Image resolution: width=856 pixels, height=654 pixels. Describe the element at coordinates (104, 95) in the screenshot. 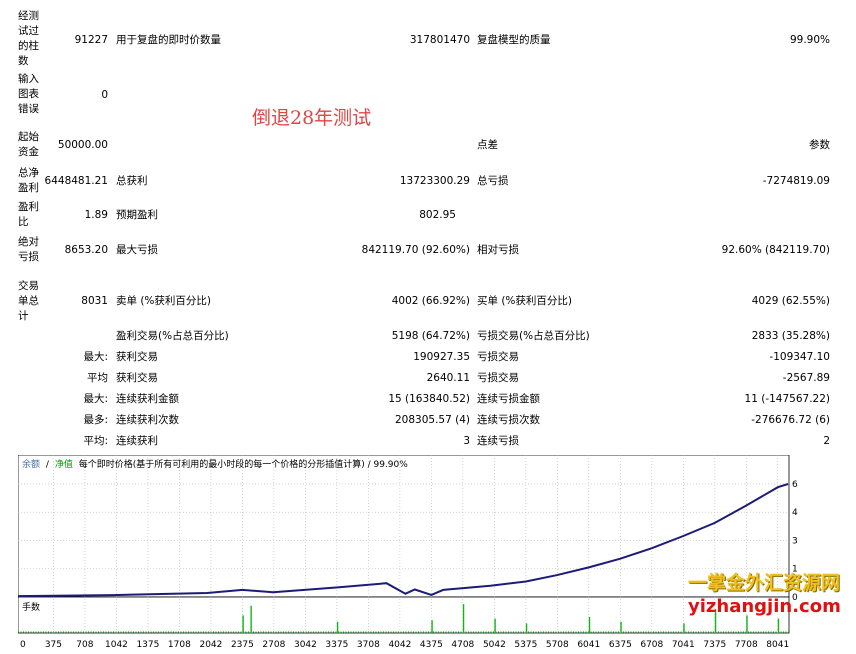

I see `errors-value: 0` at that location.